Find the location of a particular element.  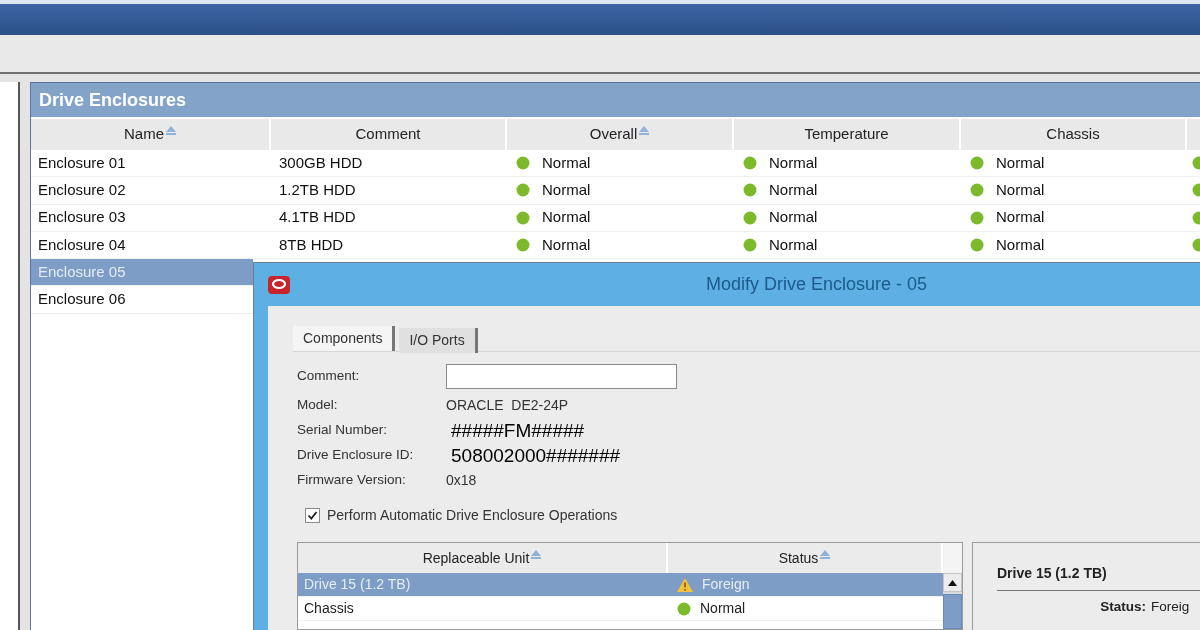

checkbox is located at coordinates (312, 515).